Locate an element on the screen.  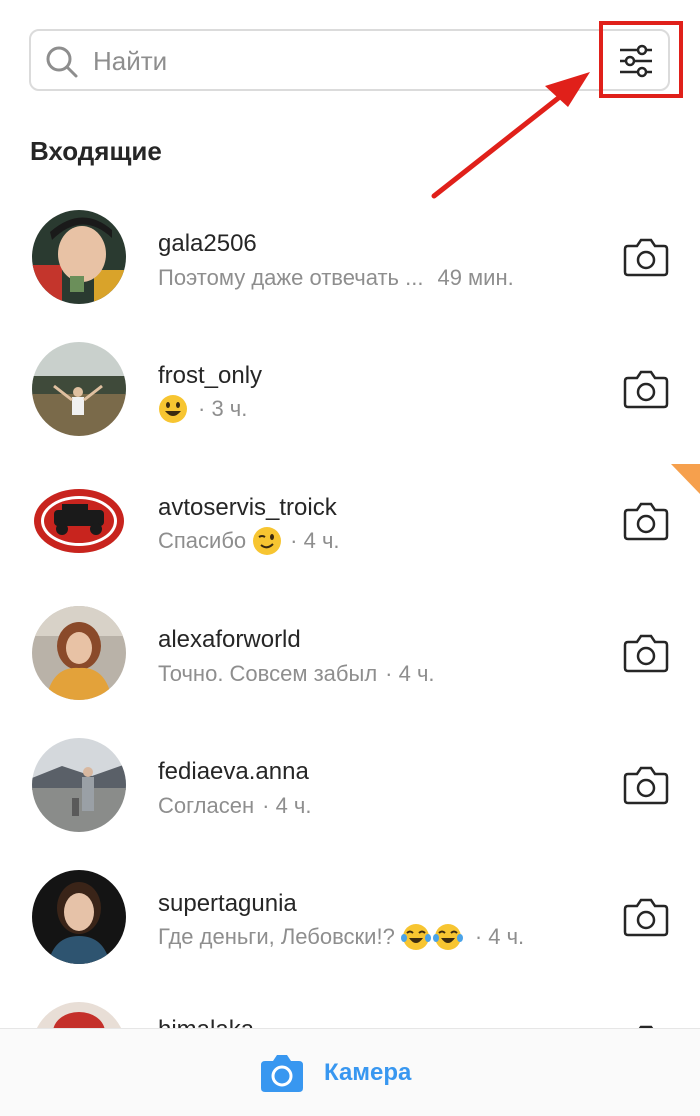
thread-row: avtoservis_troick Спасибо · 4 ч. is located at coordinates (350, 522).